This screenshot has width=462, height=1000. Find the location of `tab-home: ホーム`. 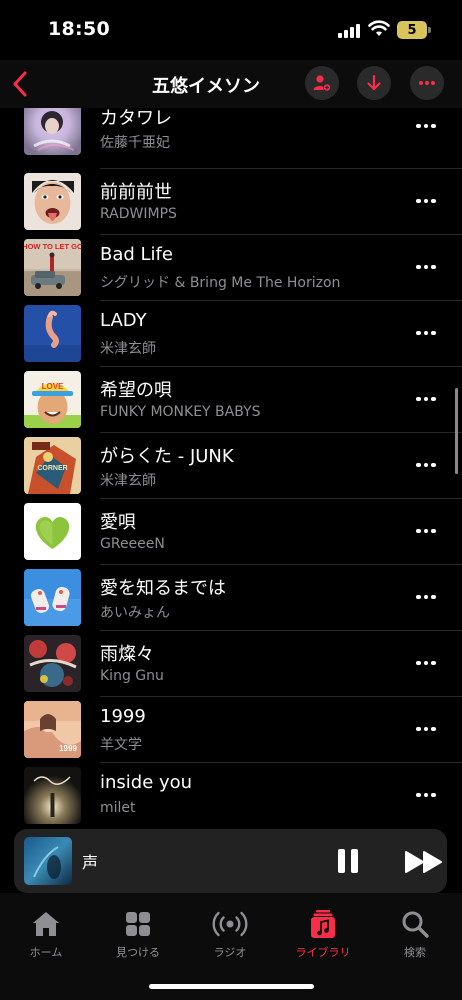

tab-home: ホーム is located at coordinates (46, 936).